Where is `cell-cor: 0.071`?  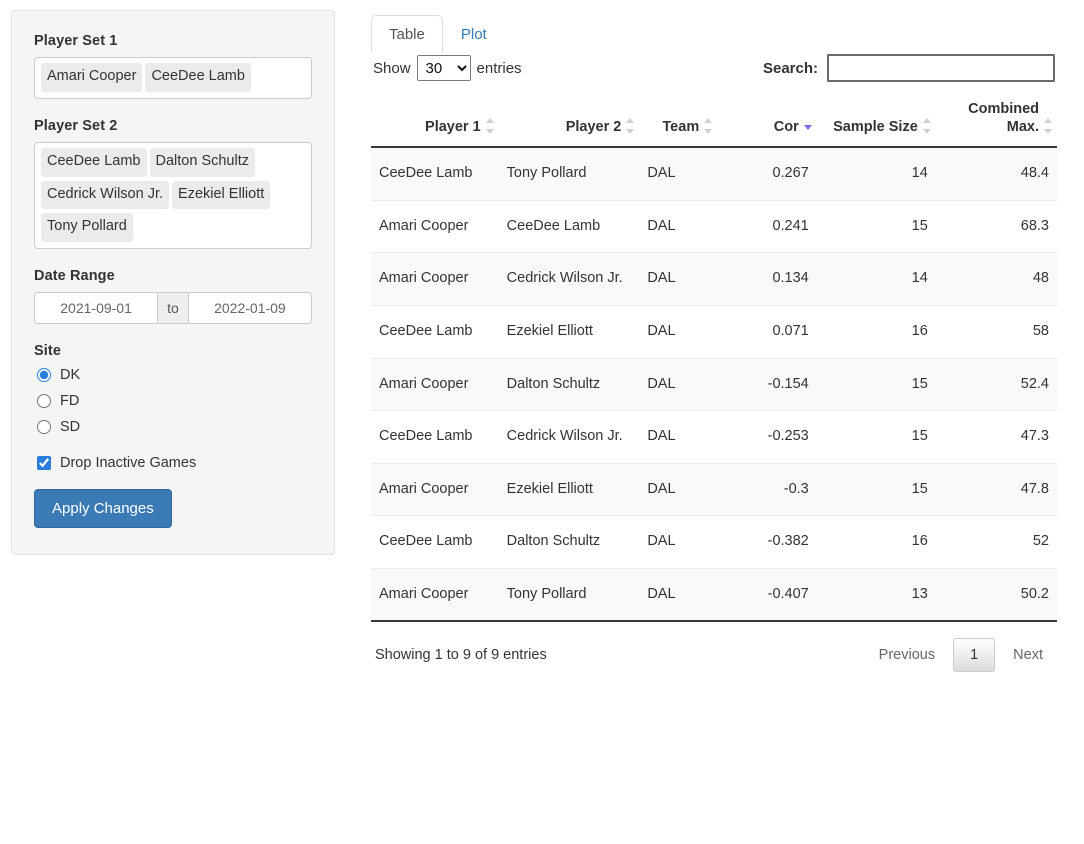 cell-cor: 0.071 is located at coordinates (767, 331).